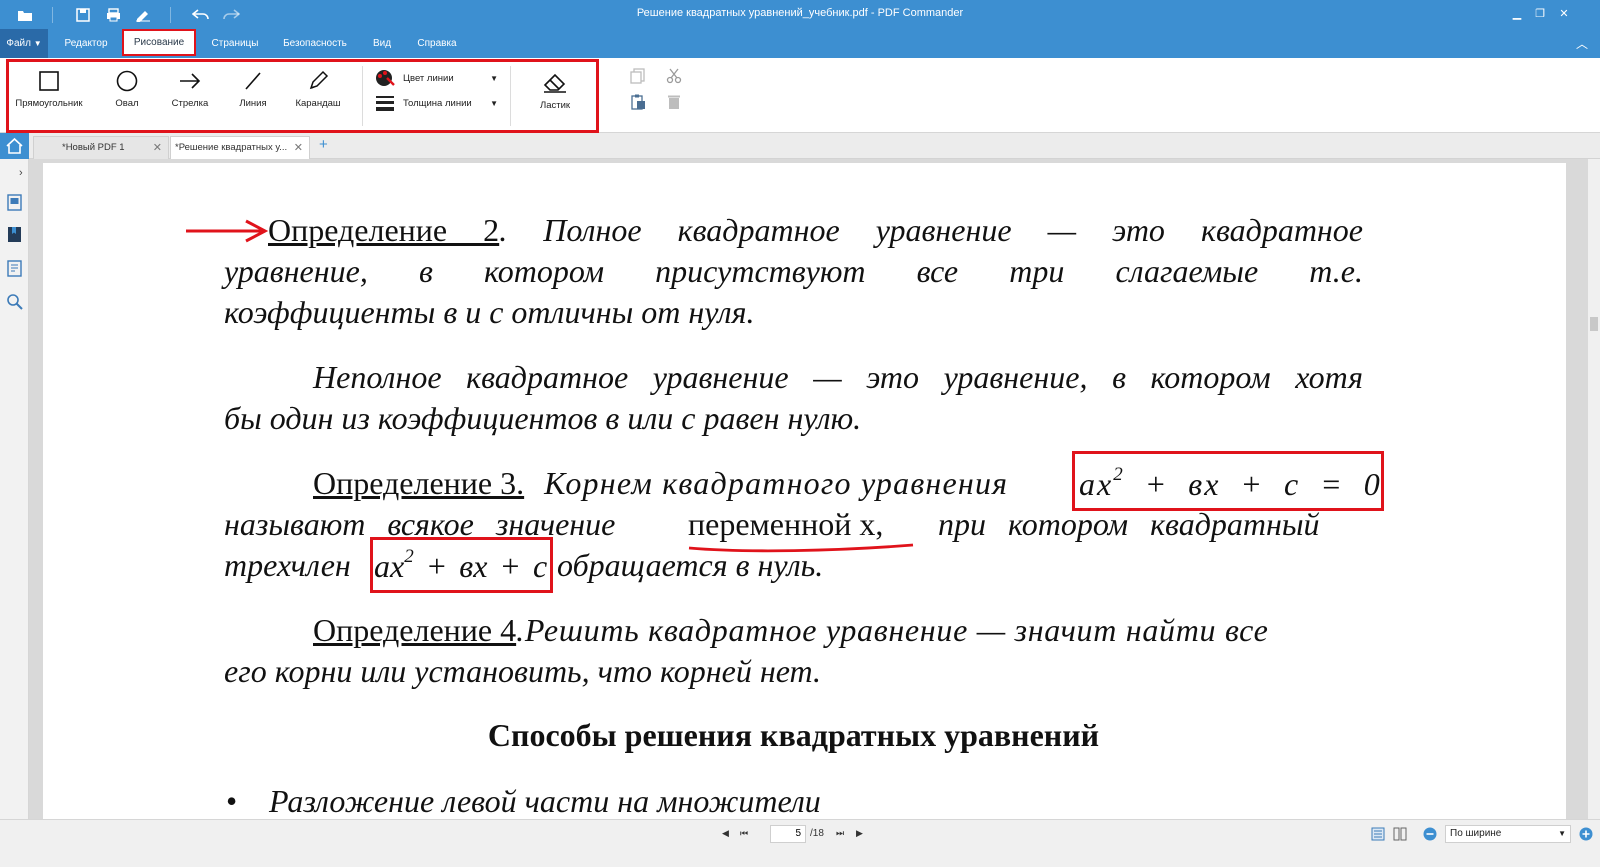  What do you see at coordinates (1430, 834) in the screenshot?
I see `zoom-out-icon` at bounding box center [1430, 834].